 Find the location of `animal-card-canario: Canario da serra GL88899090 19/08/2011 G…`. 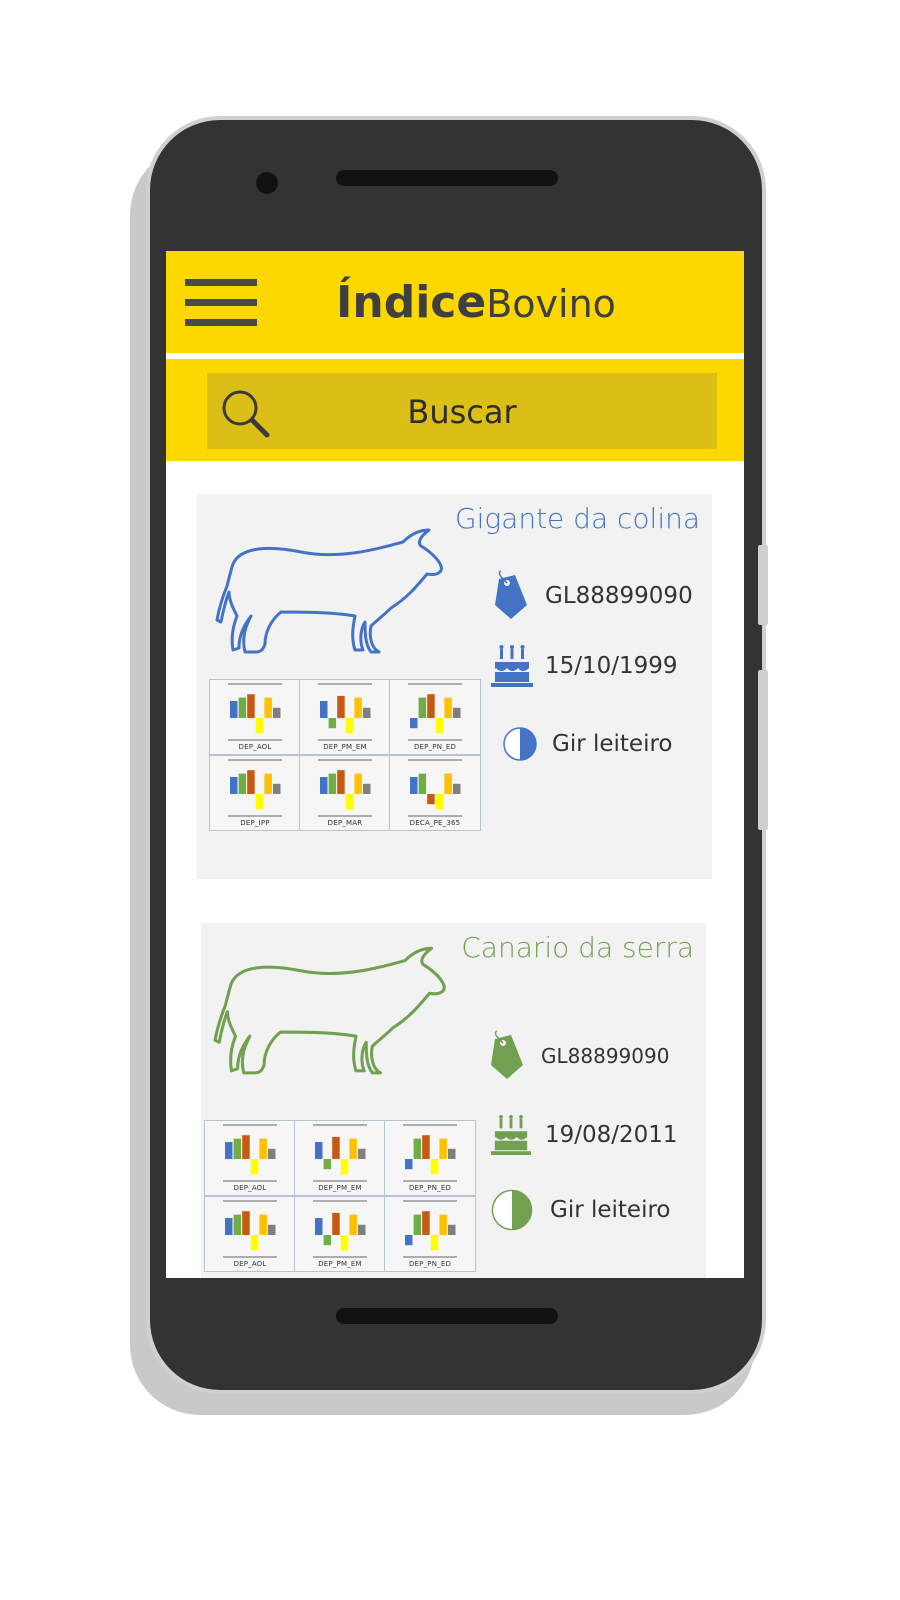

animal-card-canario: Canario da serra GL88899090 19/08/2011 G… is located at coordinates (453, 1100).